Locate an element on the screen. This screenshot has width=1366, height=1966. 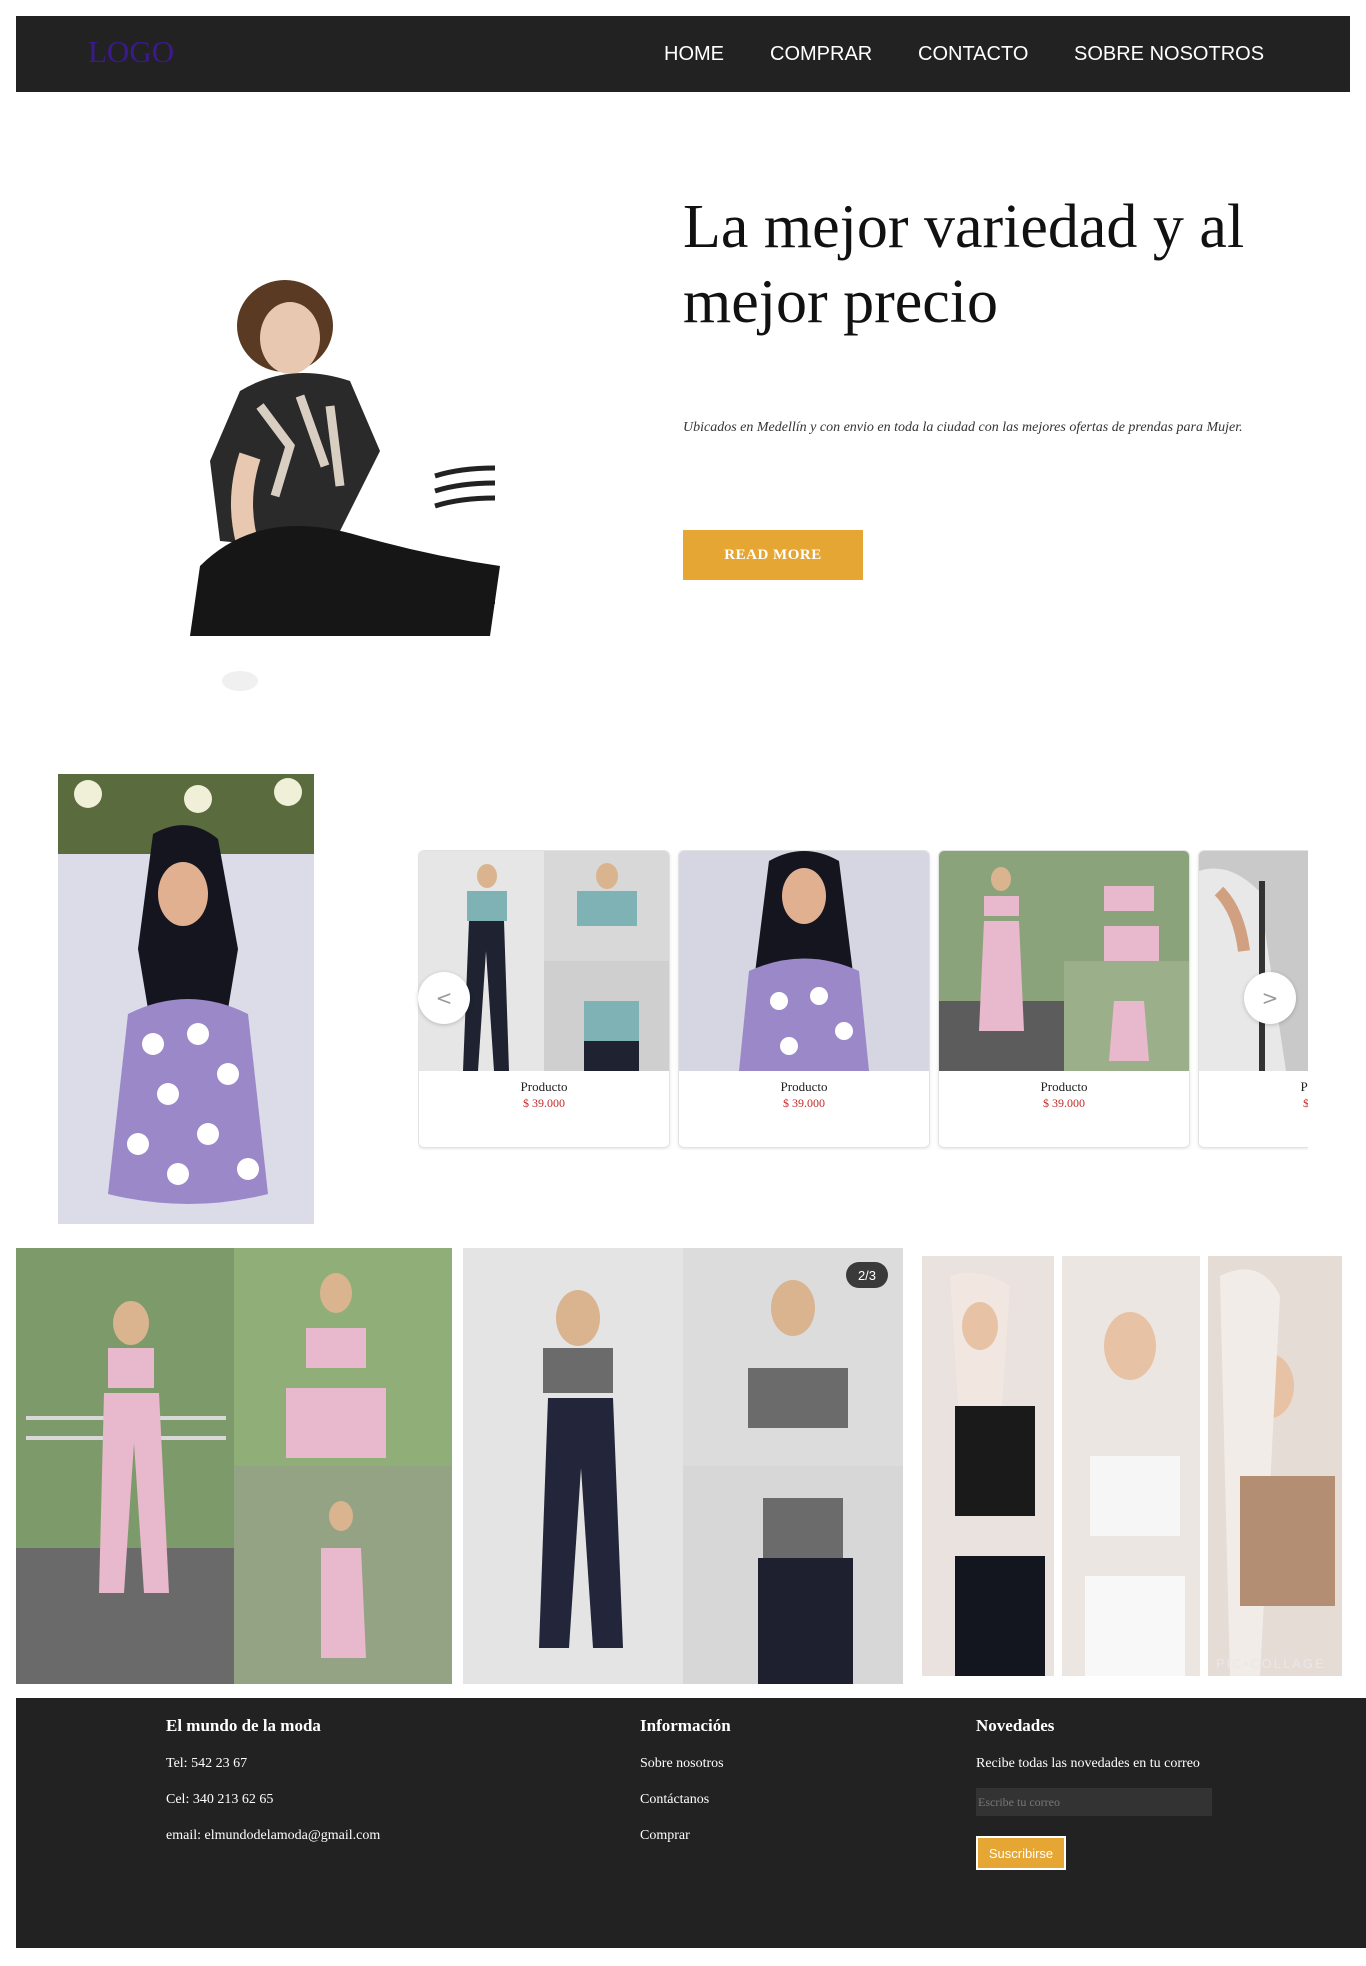
read-more-button: READ MORE is located at coordinates (773, 555).